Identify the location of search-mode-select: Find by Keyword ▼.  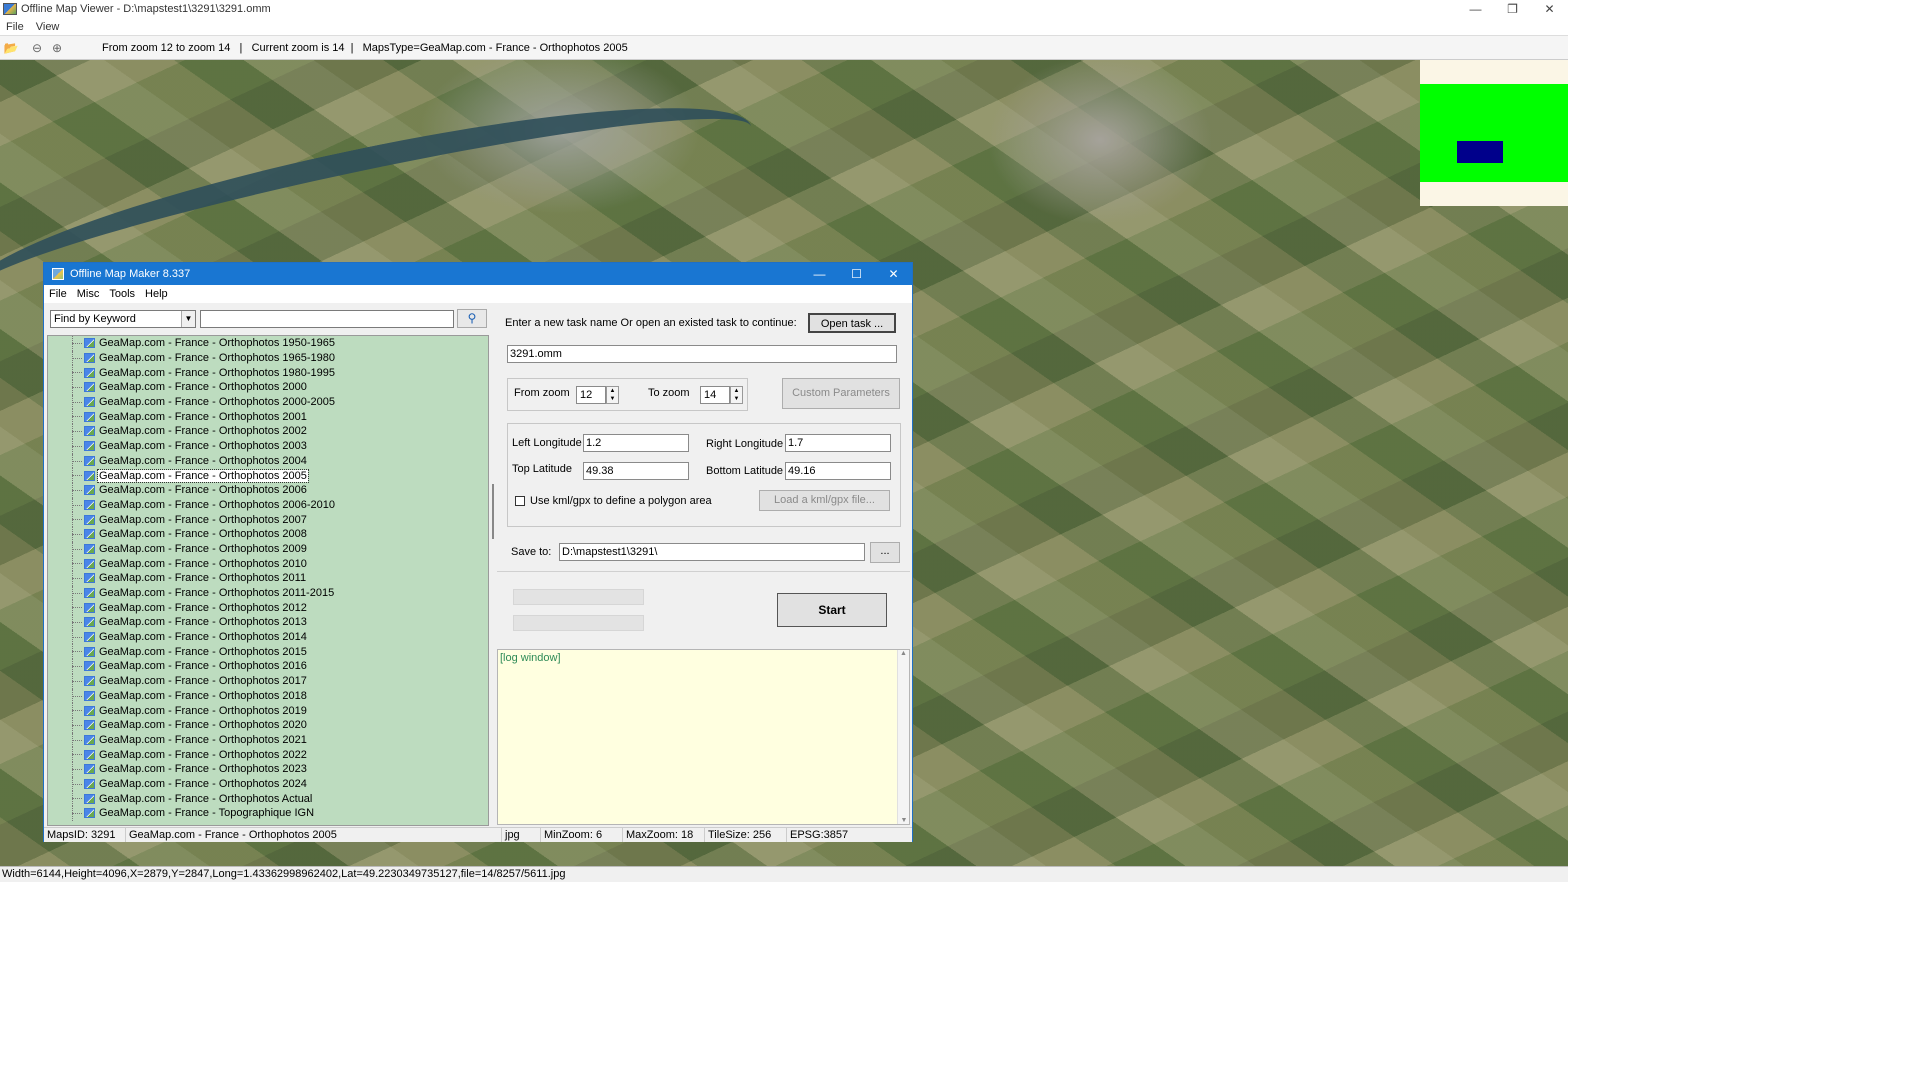
(123, 318).